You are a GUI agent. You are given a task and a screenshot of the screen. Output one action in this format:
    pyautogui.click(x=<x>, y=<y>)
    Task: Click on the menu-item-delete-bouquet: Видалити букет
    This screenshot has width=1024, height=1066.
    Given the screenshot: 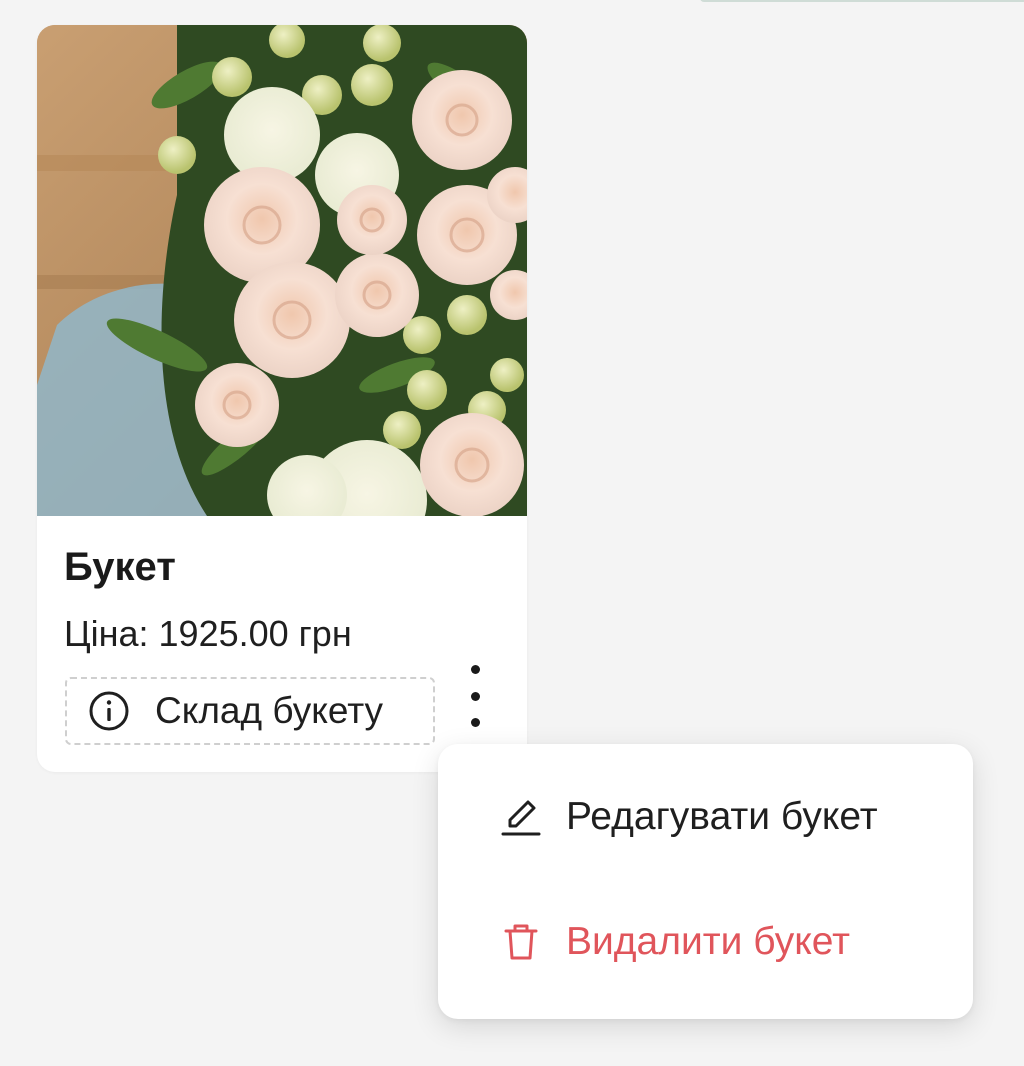 What is the action you would take?
    pyautogui.click(x=705, y=942)
    